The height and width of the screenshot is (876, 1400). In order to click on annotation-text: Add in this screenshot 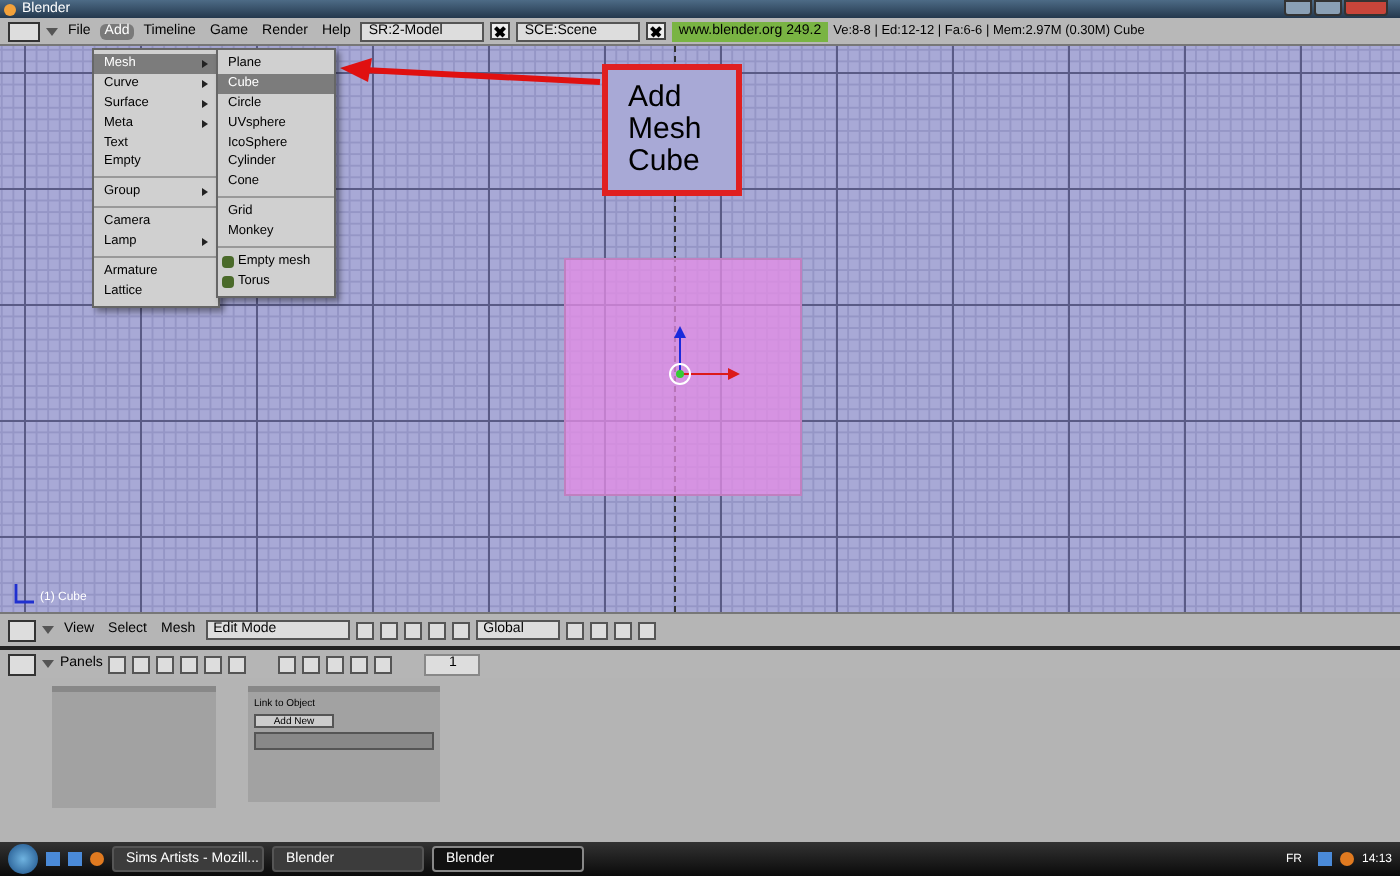, I will do `click(656, 98)`.